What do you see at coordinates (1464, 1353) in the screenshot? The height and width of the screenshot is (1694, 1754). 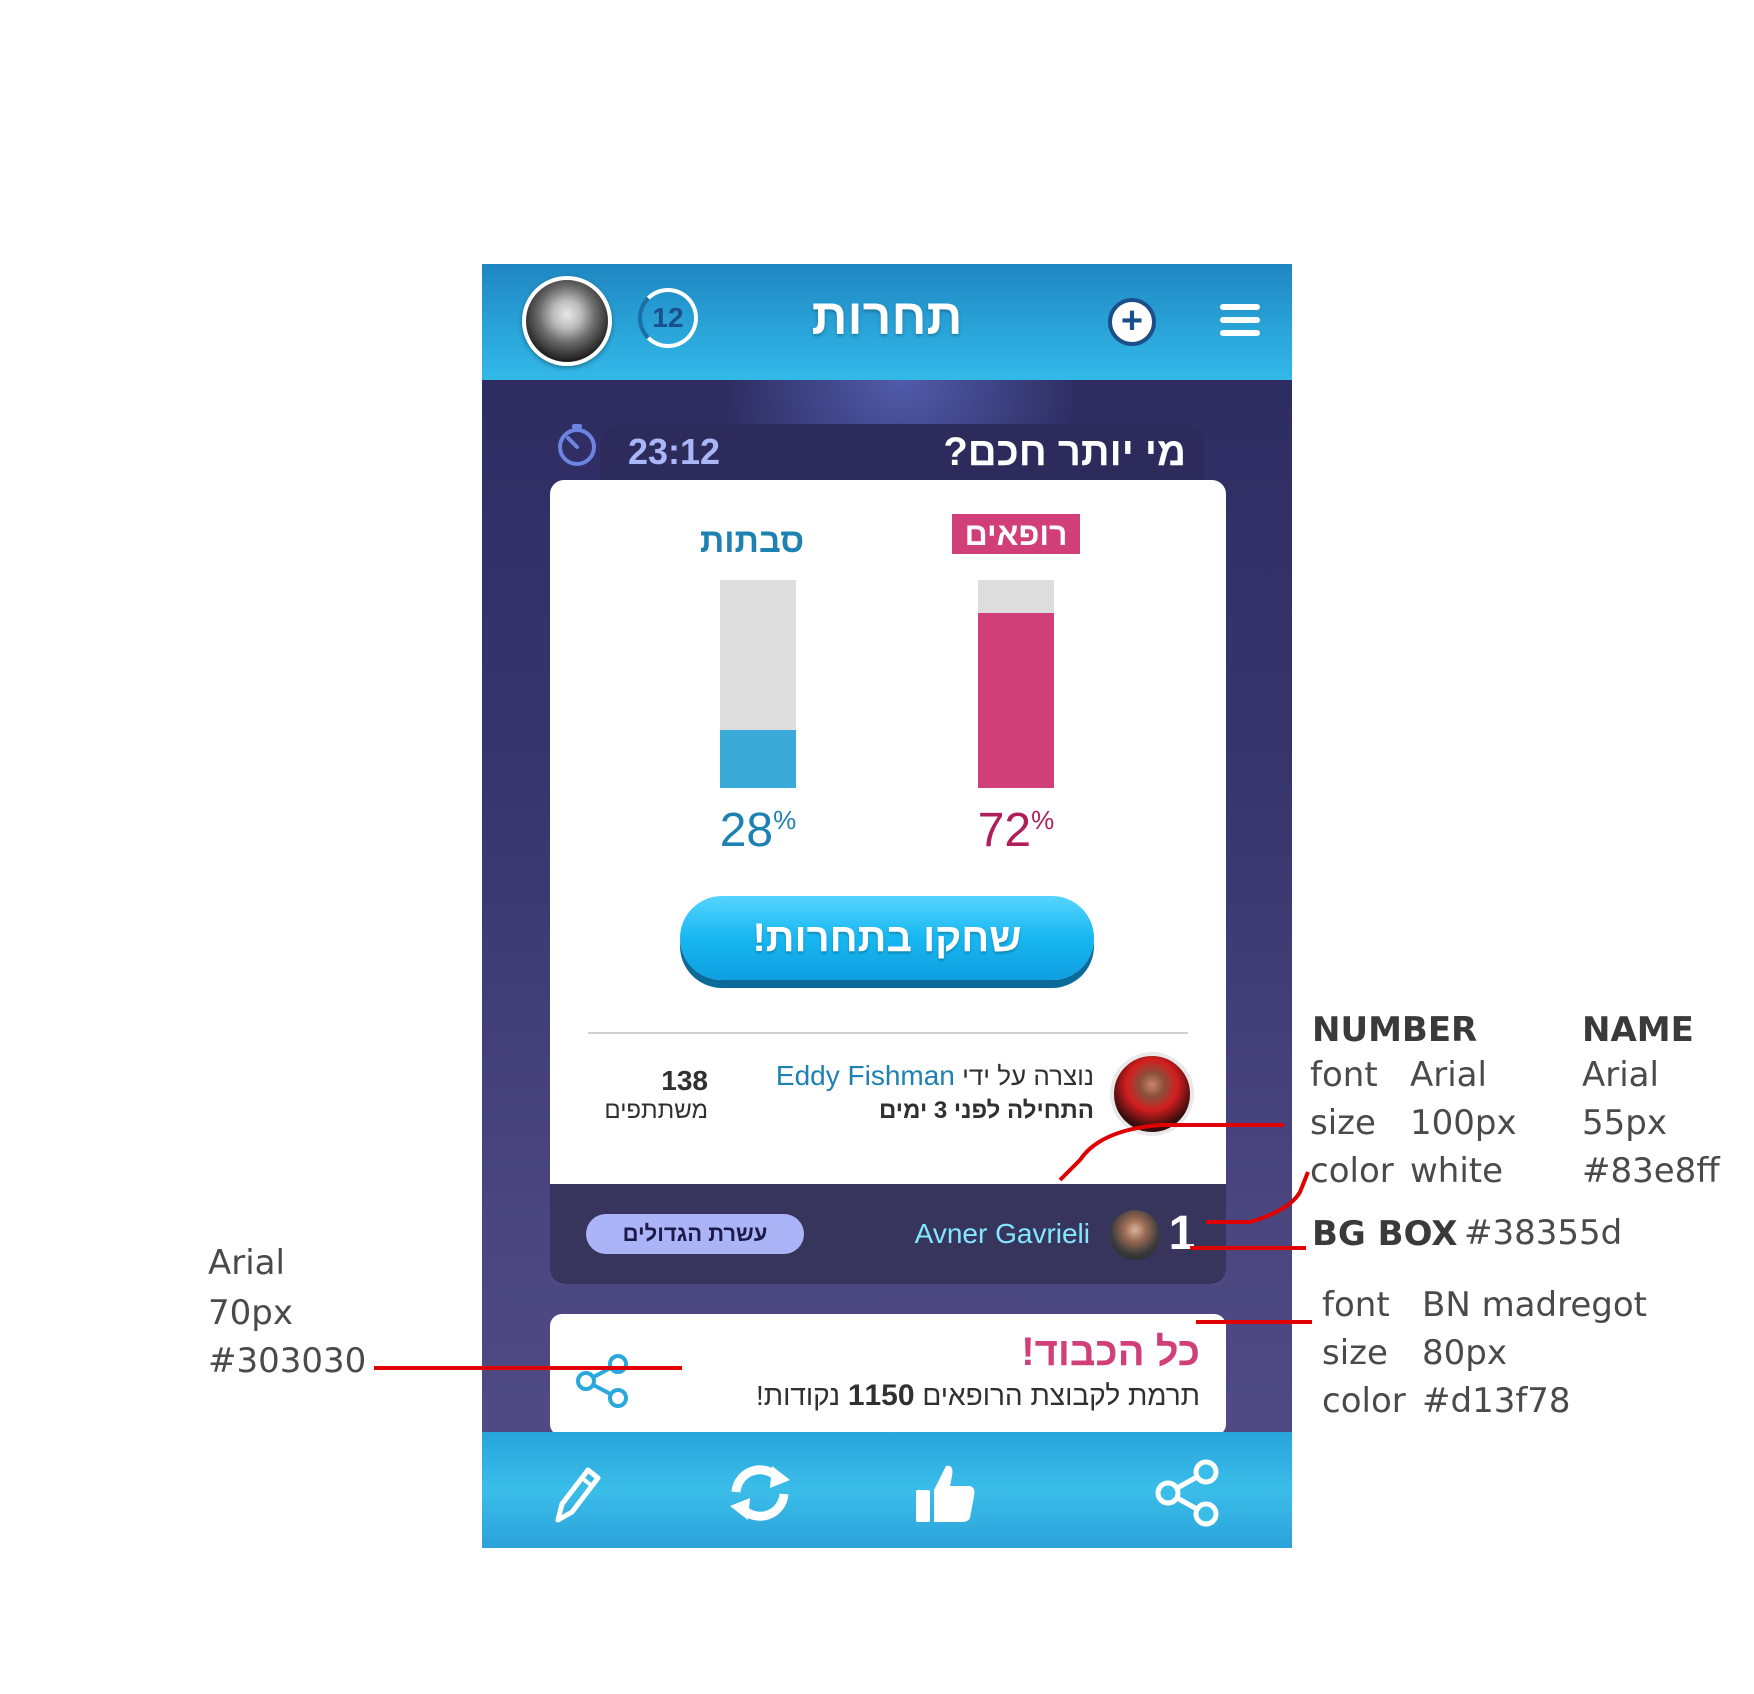 I see `annotation-title-size: 80px` at bounding box center [1464, 1353].